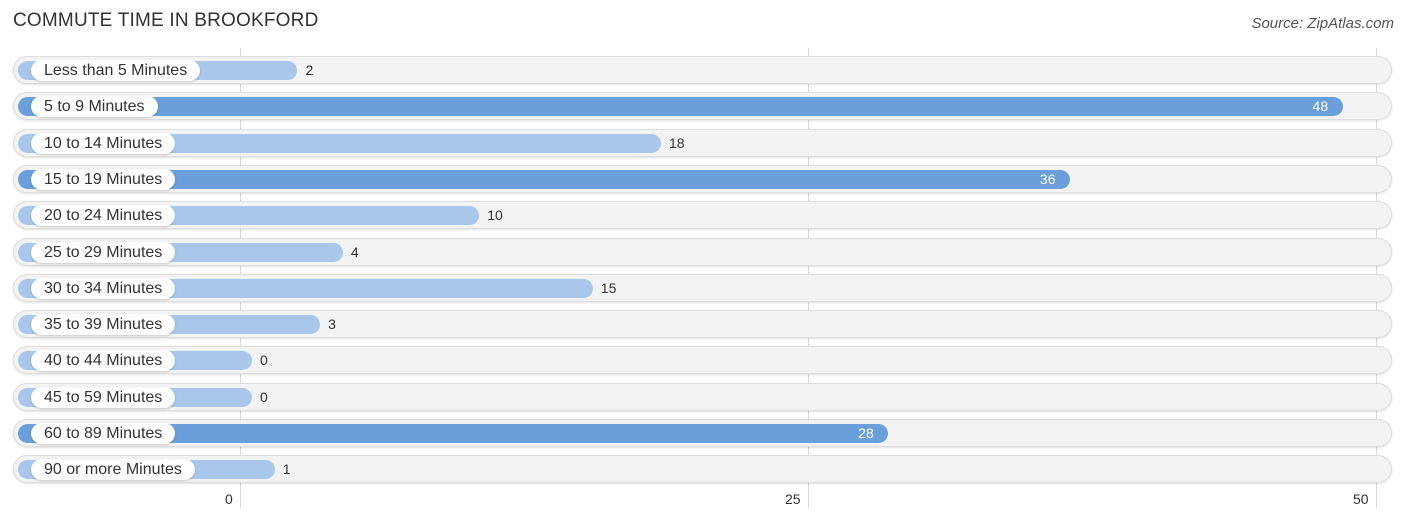 The width and height of the screenshot is (1406, 523). Describe the element at coordinates (495, 215) in the screenshot. I see `value-label: 10` at that location.